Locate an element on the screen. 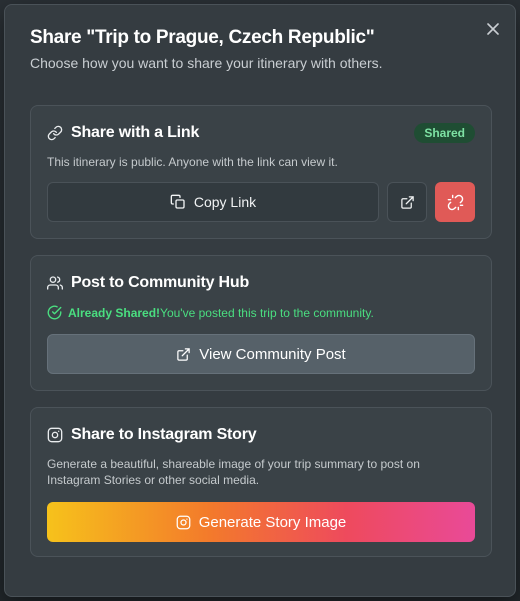  close-icon is located at coordinates (493, 29).